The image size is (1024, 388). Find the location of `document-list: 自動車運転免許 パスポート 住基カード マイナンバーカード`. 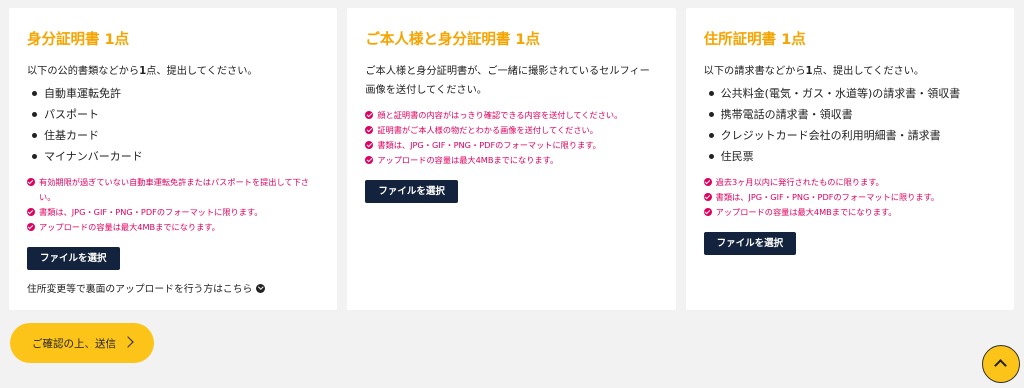

document-list: 自動車運転免許 パスポート 住基カード マイナンバーカード is located at coordinates (173, 125).